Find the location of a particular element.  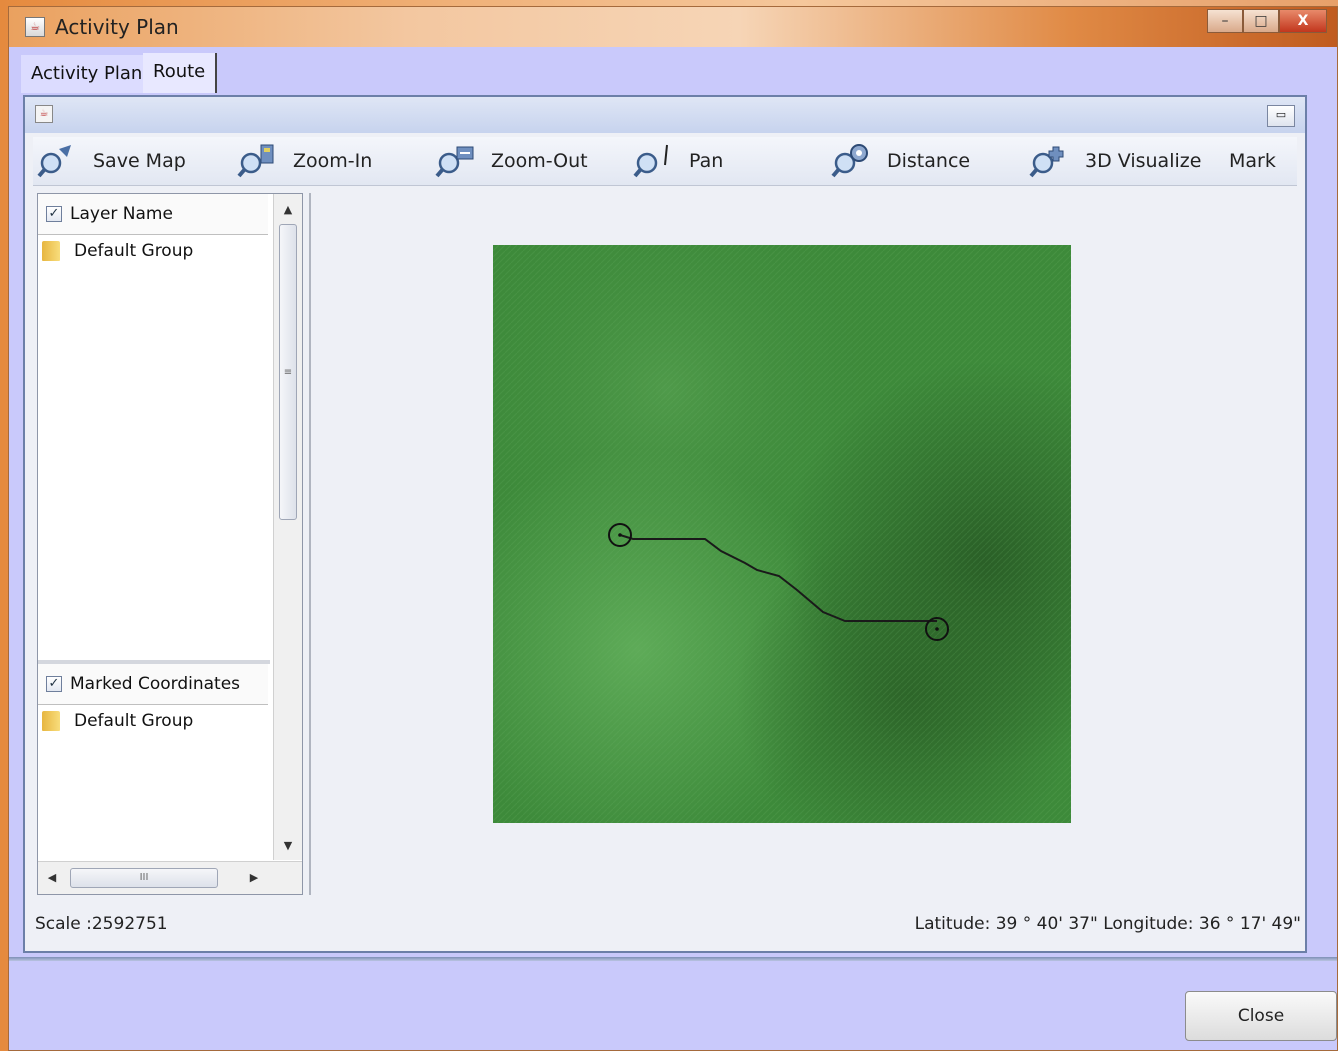

save-map-icon is located at coordinates (57, 161).